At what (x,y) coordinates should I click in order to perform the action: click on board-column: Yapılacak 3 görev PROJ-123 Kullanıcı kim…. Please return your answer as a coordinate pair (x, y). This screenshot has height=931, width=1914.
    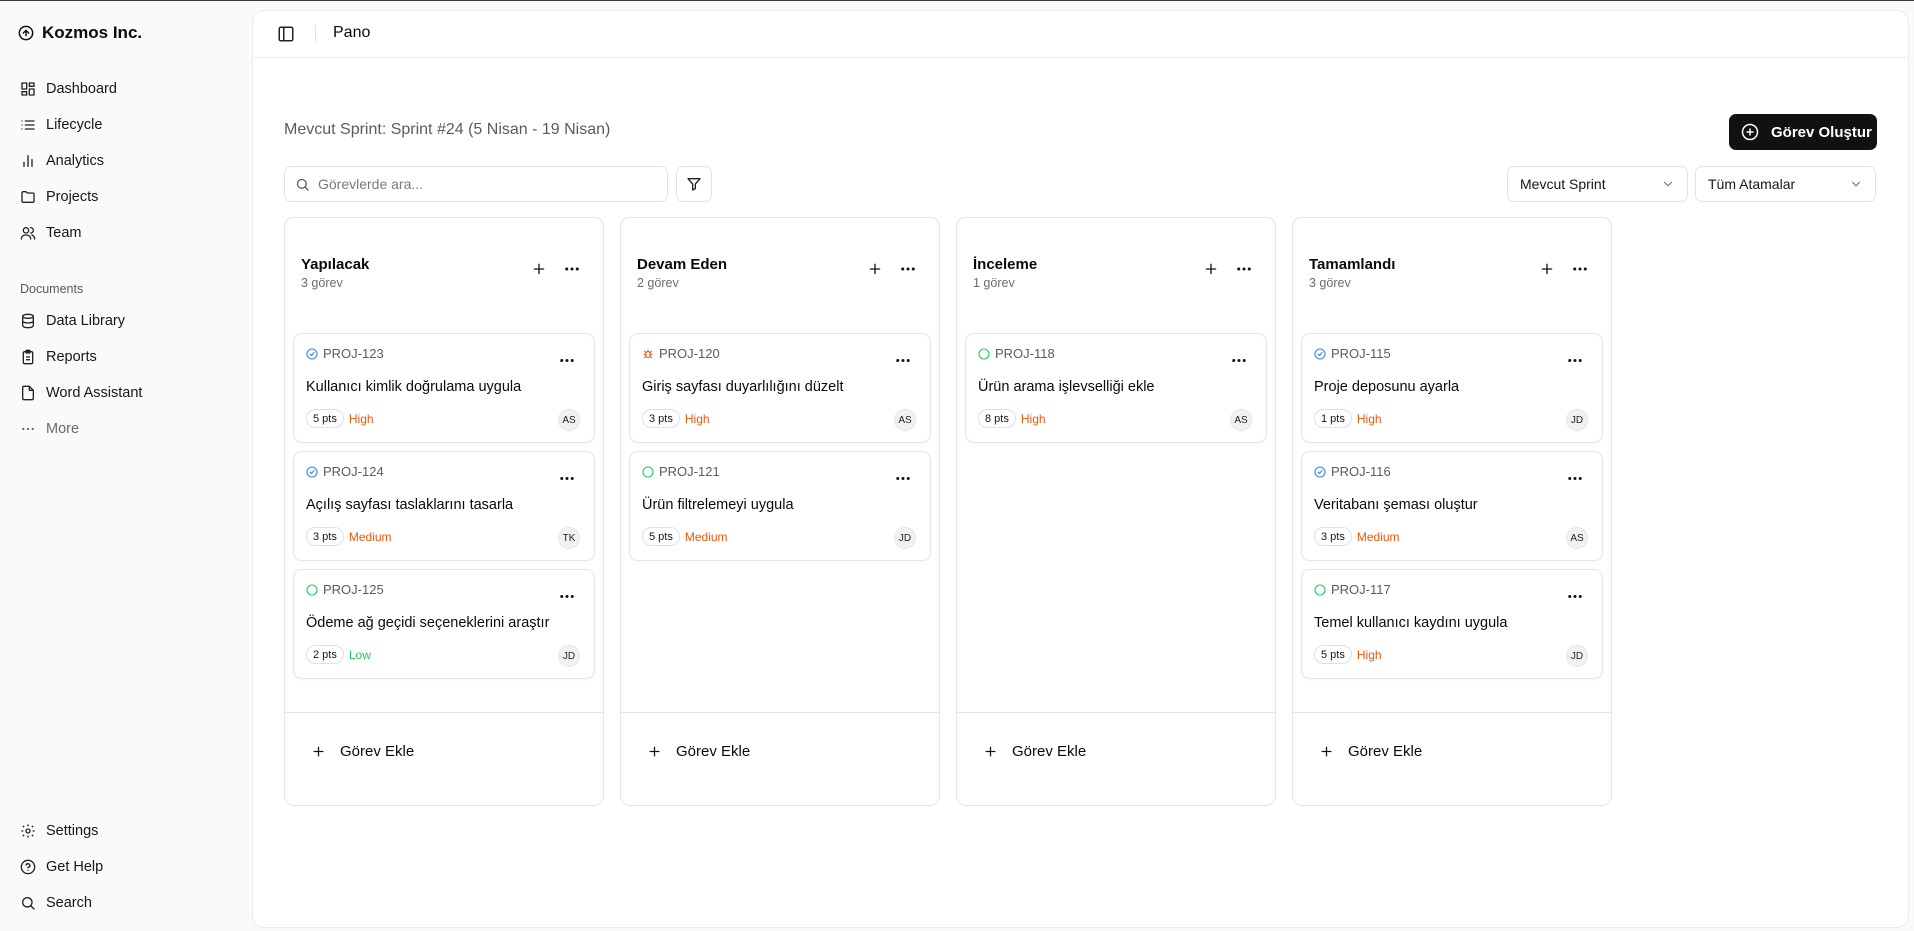
    Looking at the image, I should click on (444, 511).